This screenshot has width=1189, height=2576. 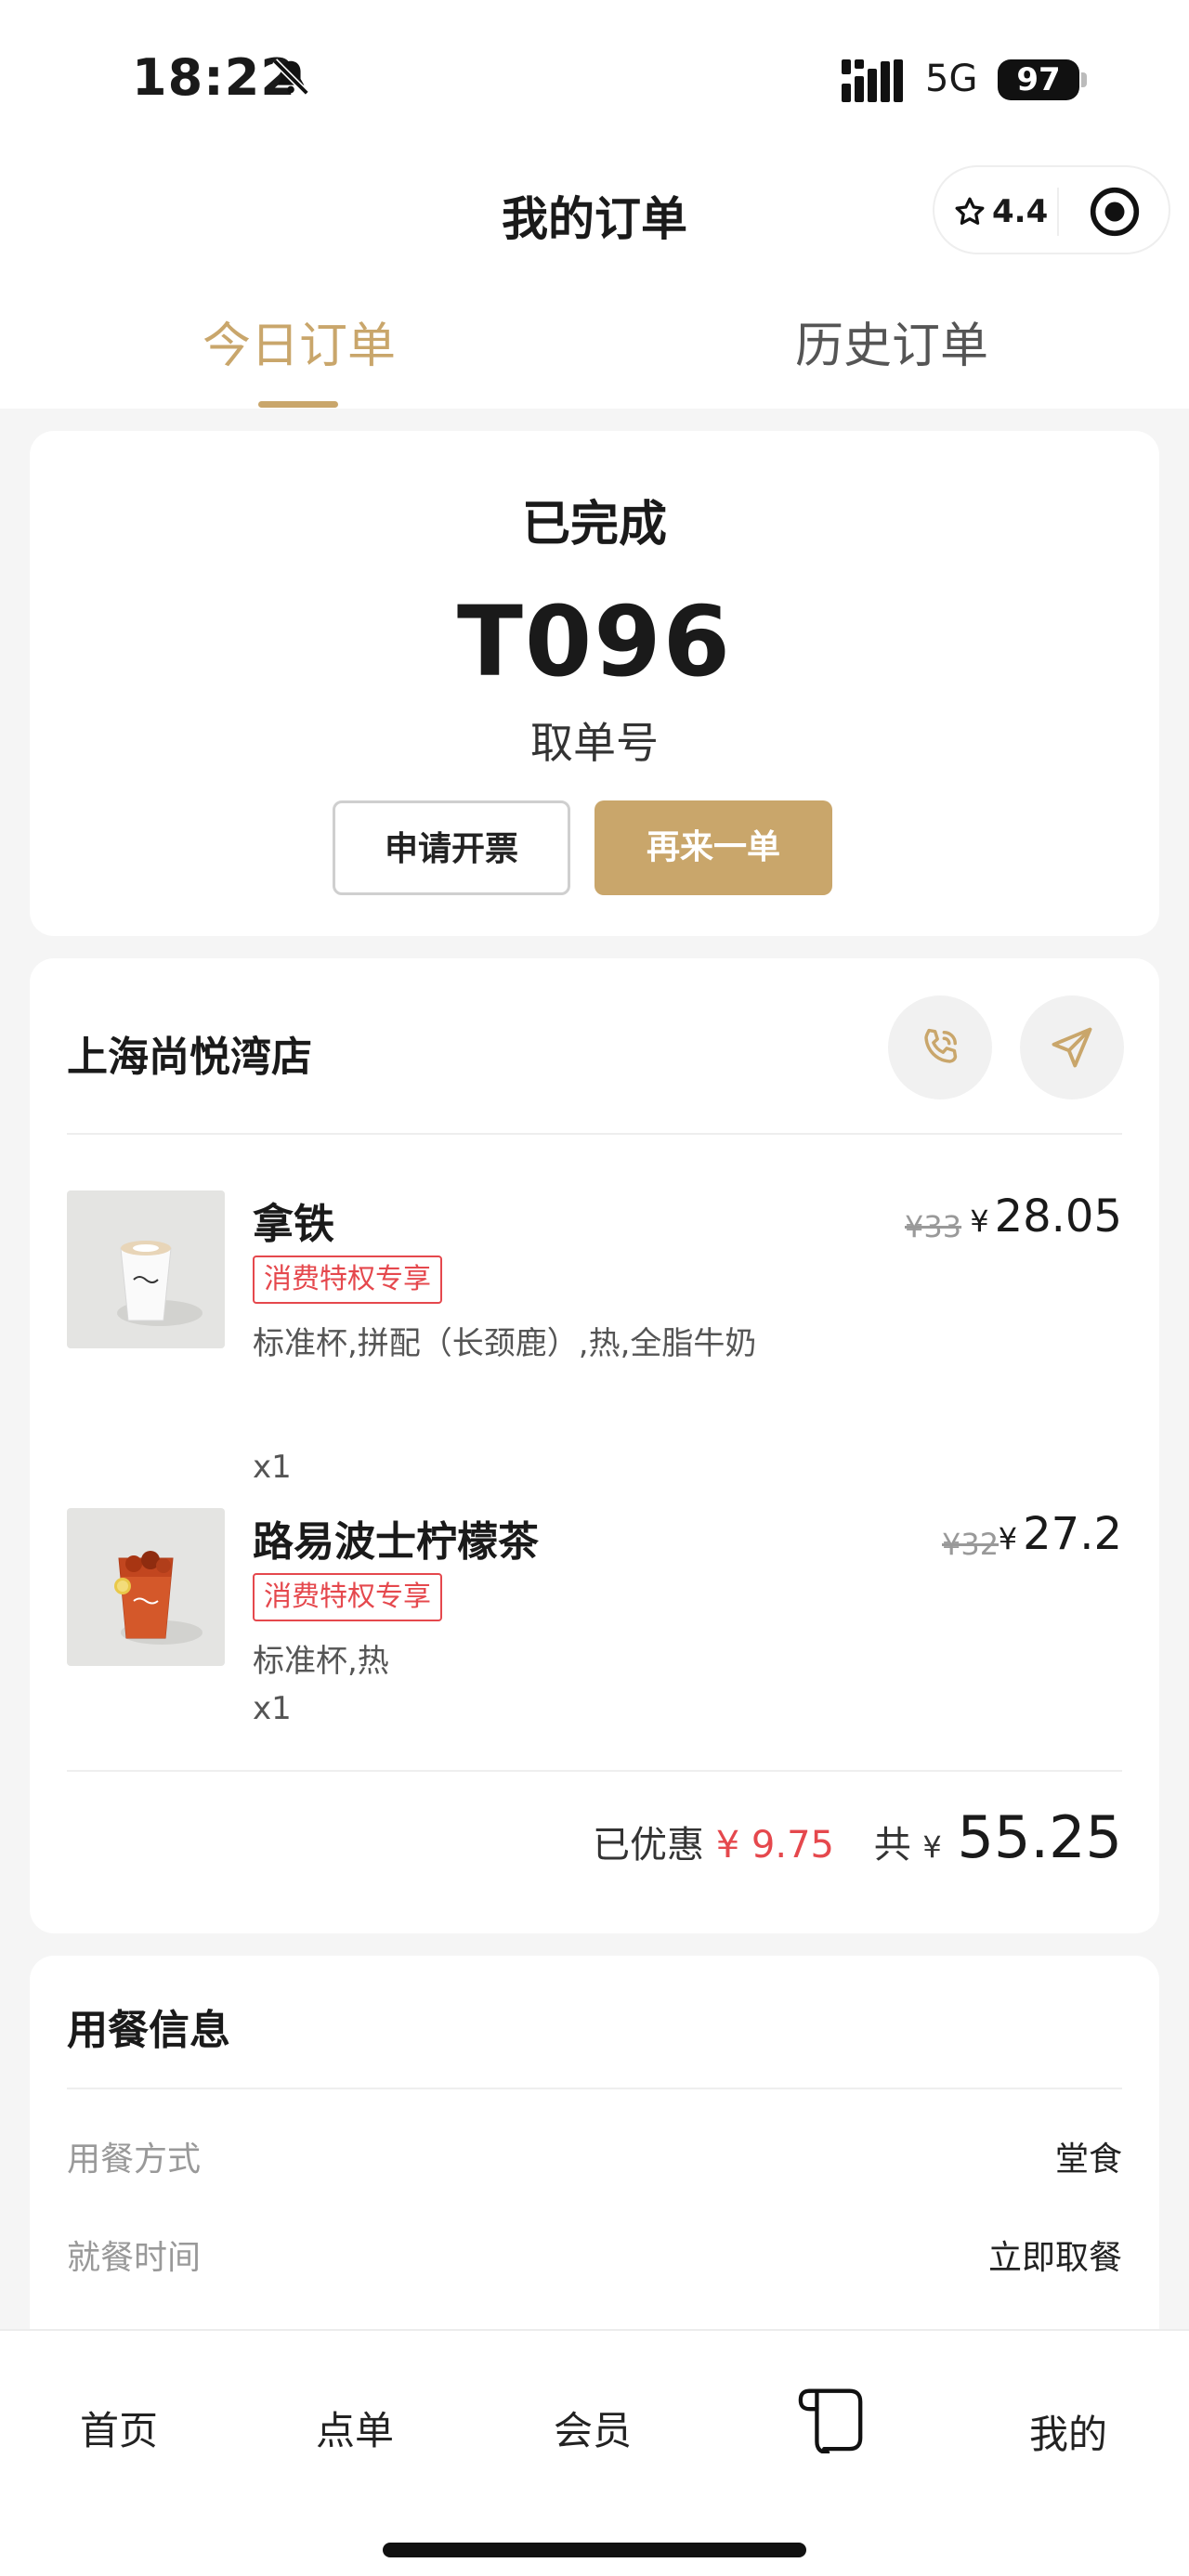 I want to click on capsule-divider, so click(x=1058, y=212).